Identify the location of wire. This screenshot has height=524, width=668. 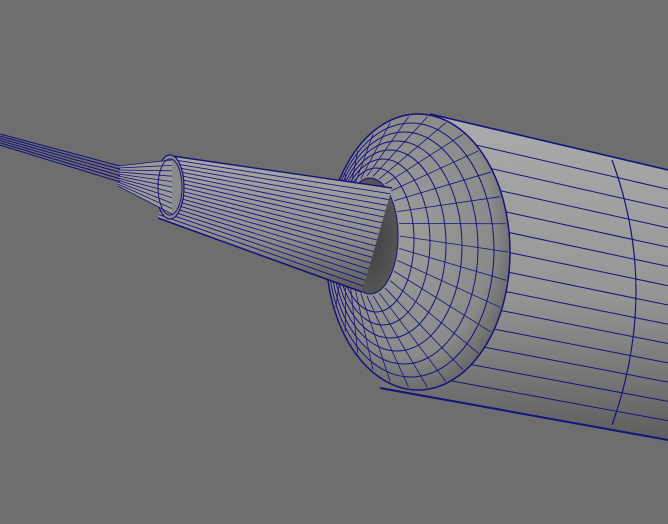
(60, 158).